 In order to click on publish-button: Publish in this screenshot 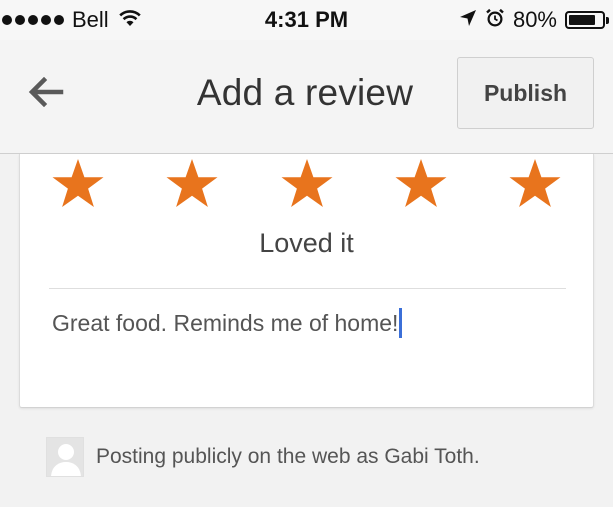, I will do `click(525, 93)`.